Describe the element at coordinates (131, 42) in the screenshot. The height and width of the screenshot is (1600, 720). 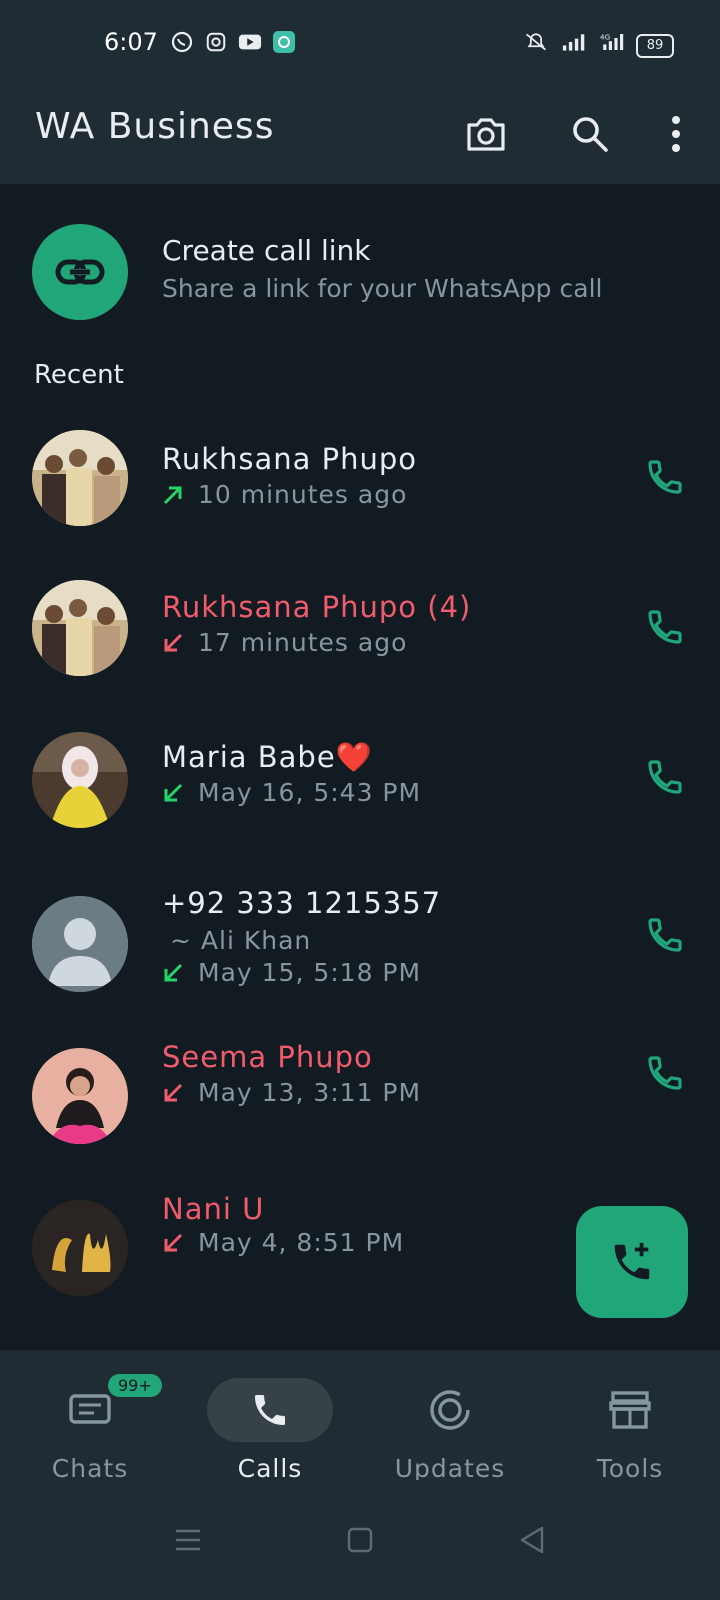
I see `status-time: 6:07` at that location.